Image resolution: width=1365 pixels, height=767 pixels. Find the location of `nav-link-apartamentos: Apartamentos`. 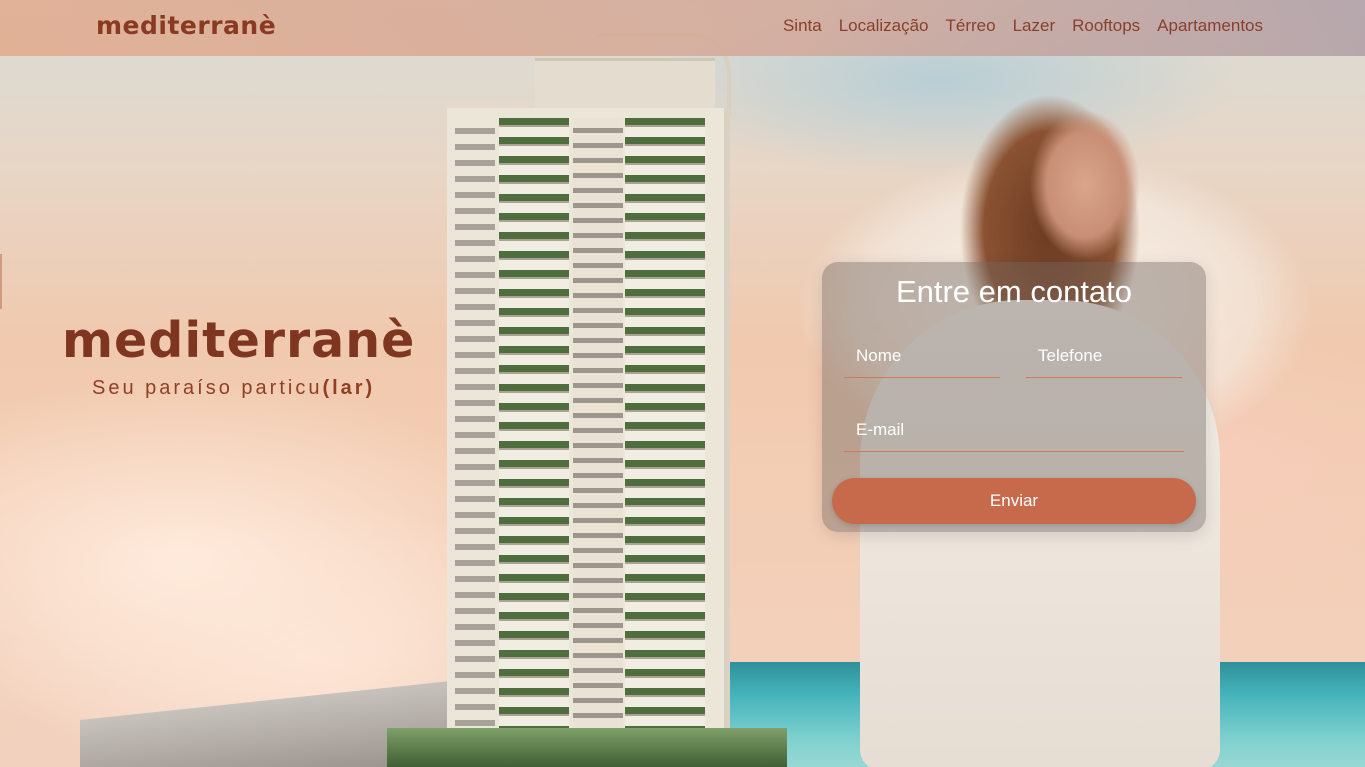

nav-link-apartamentos: Apartamentos is located at coordinates (1210, 26).